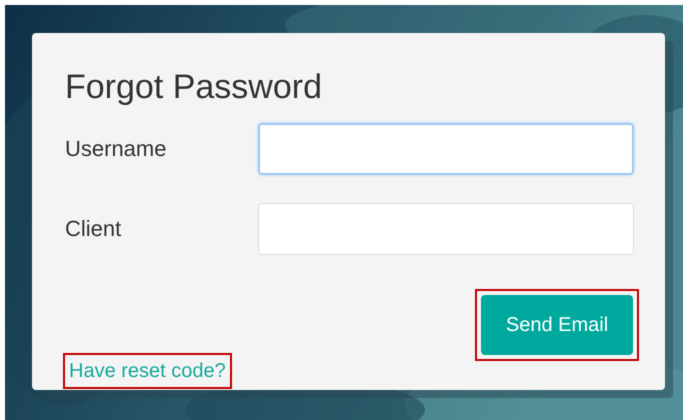 Image resolution: width=683 pixels, height=420 pixels. I want to click on field-label: Username, so click(115, 149).